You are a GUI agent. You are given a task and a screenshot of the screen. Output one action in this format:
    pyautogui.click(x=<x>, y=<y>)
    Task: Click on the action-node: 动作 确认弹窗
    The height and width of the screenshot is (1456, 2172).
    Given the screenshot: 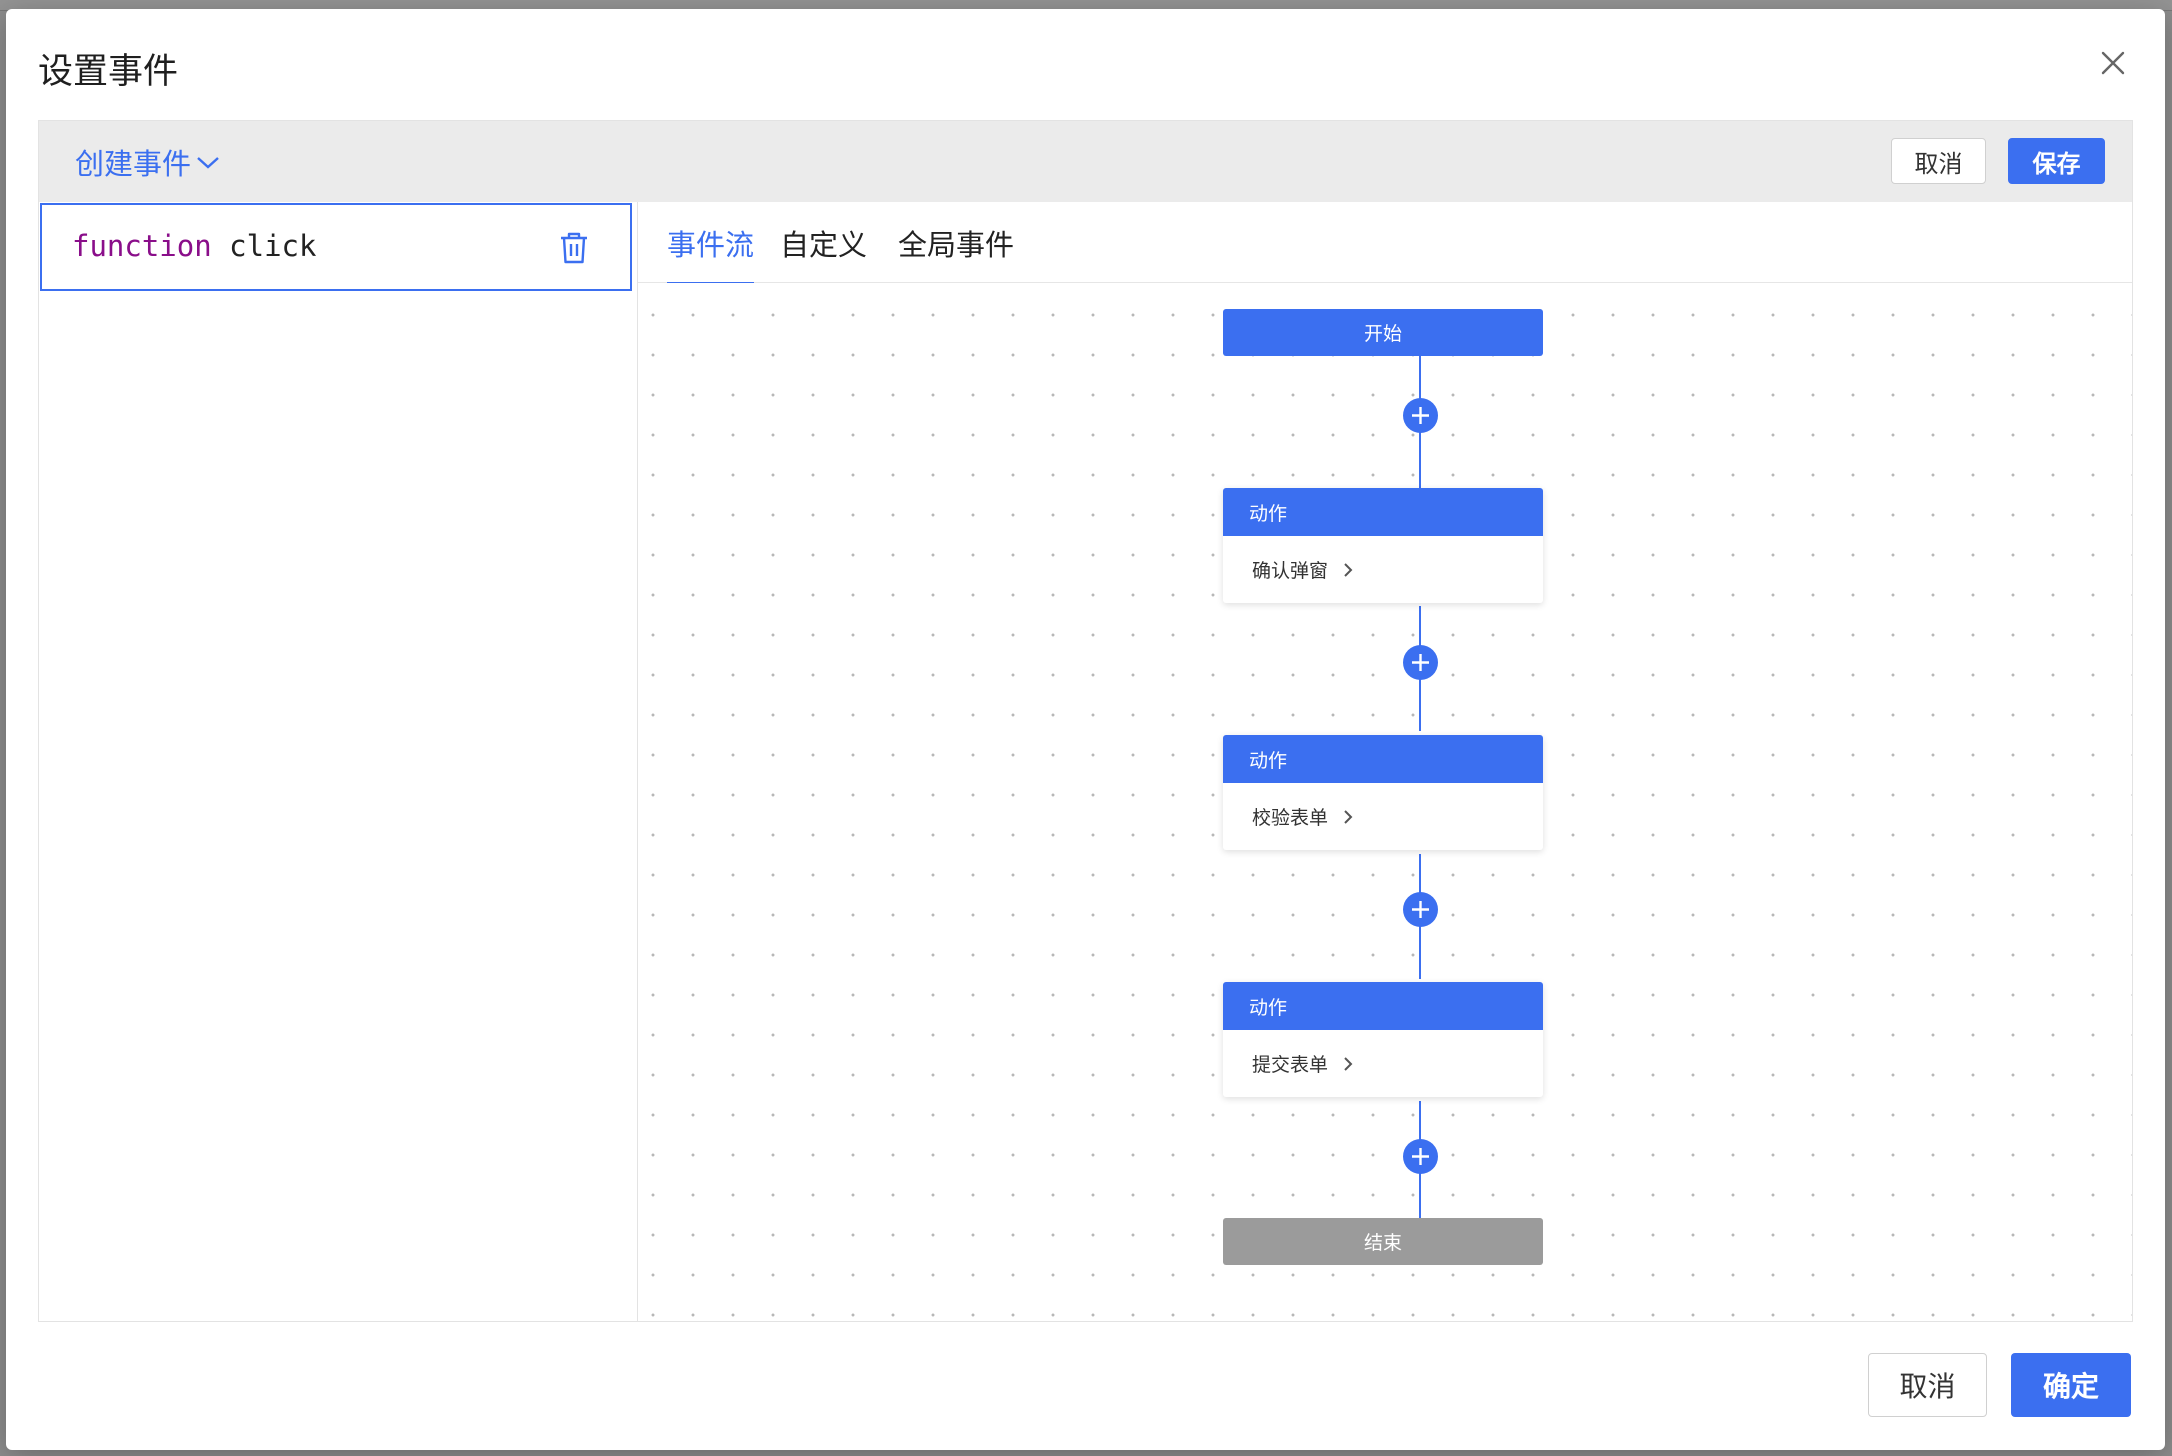 What is the action you would take?
    pyautogui.click(x=1383, y=545)
    